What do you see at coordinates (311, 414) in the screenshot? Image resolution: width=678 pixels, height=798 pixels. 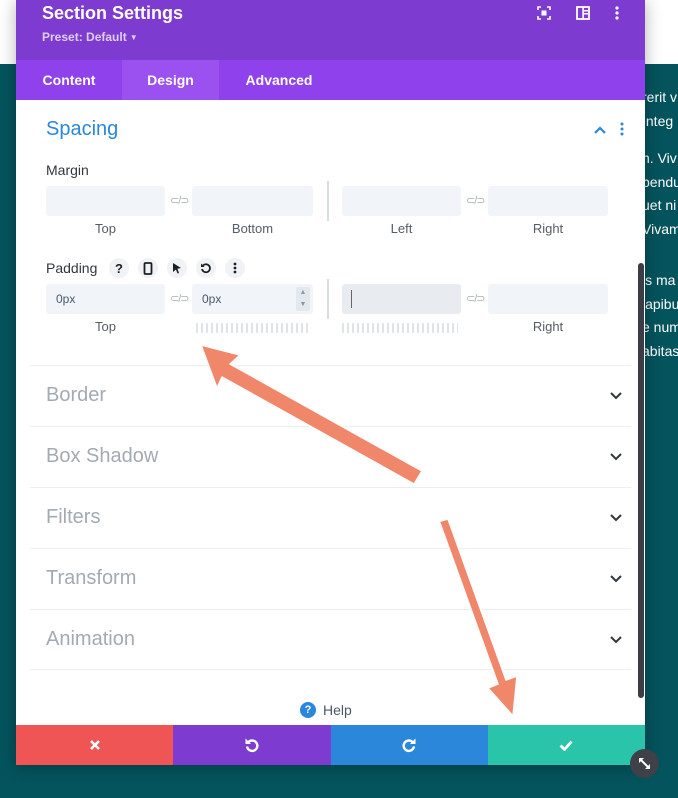 I see `annotation-arrow-up-left` at bounding box center [311, 414].